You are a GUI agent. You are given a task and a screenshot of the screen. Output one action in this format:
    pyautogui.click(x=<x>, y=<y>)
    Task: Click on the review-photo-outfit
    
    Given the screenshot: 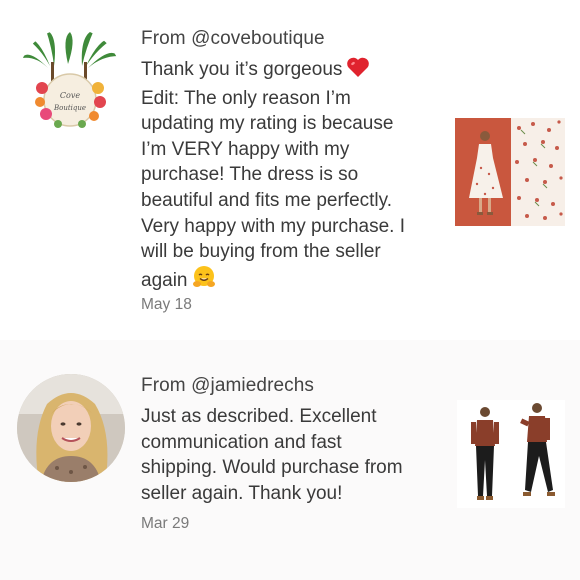 What is the action you would take?
    pyautogui.click(x=511, y=454)
    